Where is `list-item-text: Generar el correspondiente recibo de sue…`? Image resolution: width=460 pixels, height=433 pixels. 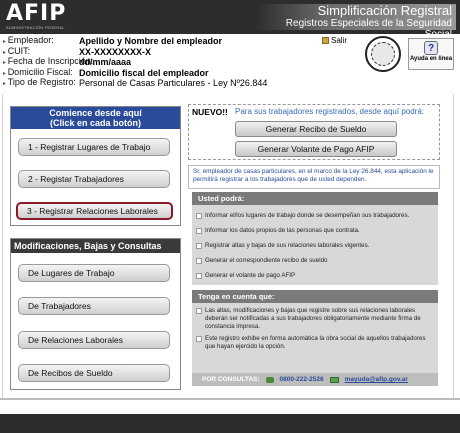 list-item-text: Generar el correspondiente recibo de sue… is located at coordinates (266, 260).